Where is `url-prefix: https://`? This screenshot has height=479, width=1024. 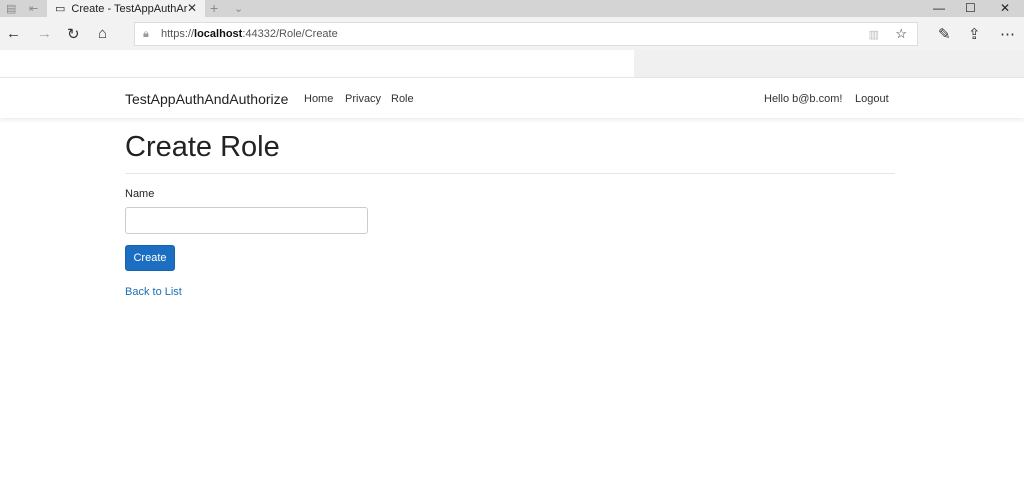 url-prefix: https:// is located at coordinates (178, 34).